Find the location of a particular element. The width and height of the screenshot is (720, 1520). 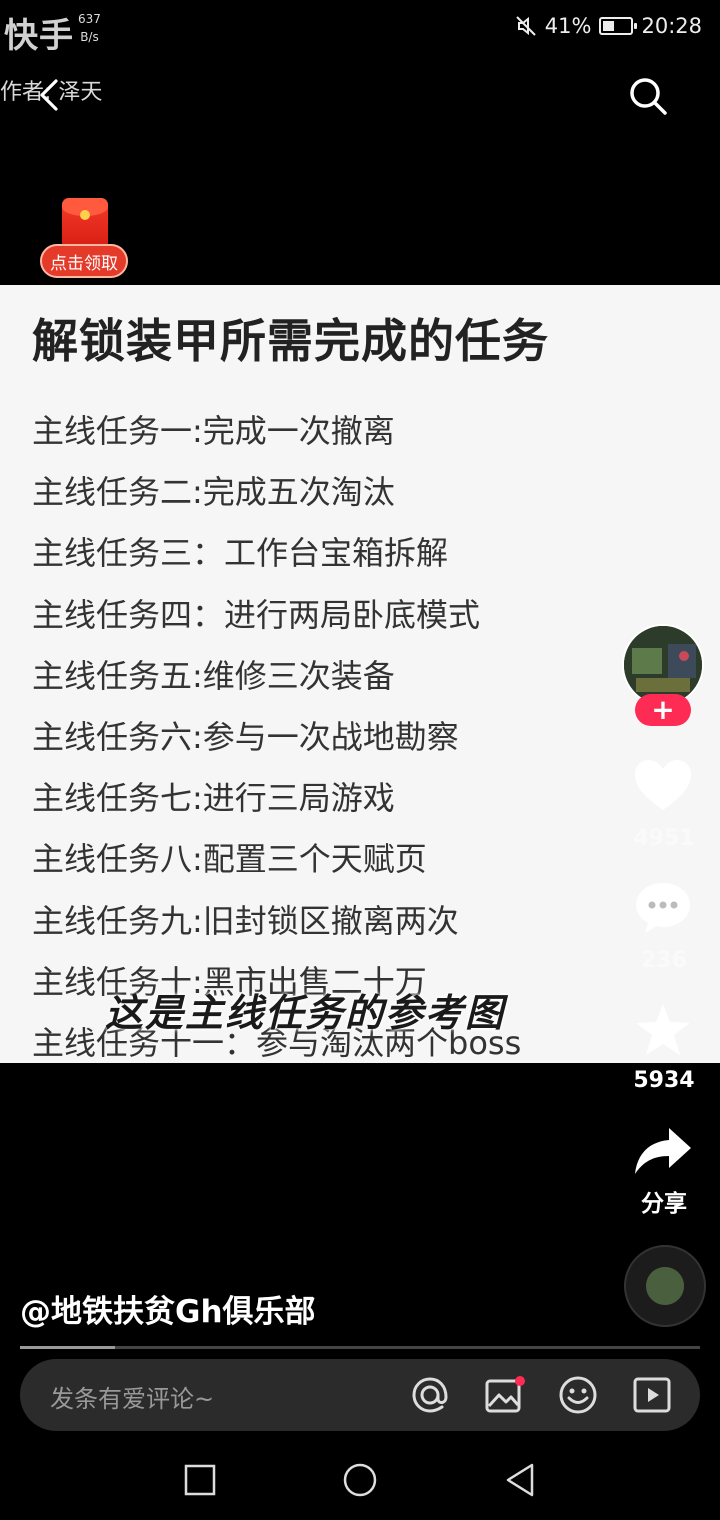

video-progress is located at coordinates (360, 1347).